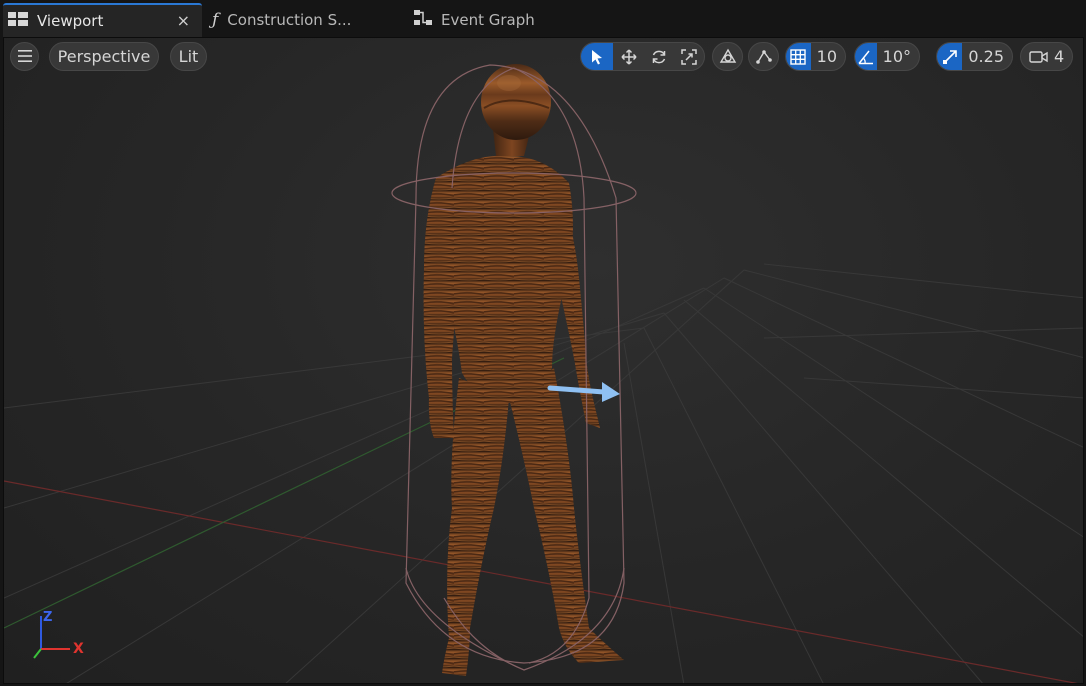 This screenshot has height=686, width=1086. I want to click on rotation-snap-value: 10°, so click(898, 56).